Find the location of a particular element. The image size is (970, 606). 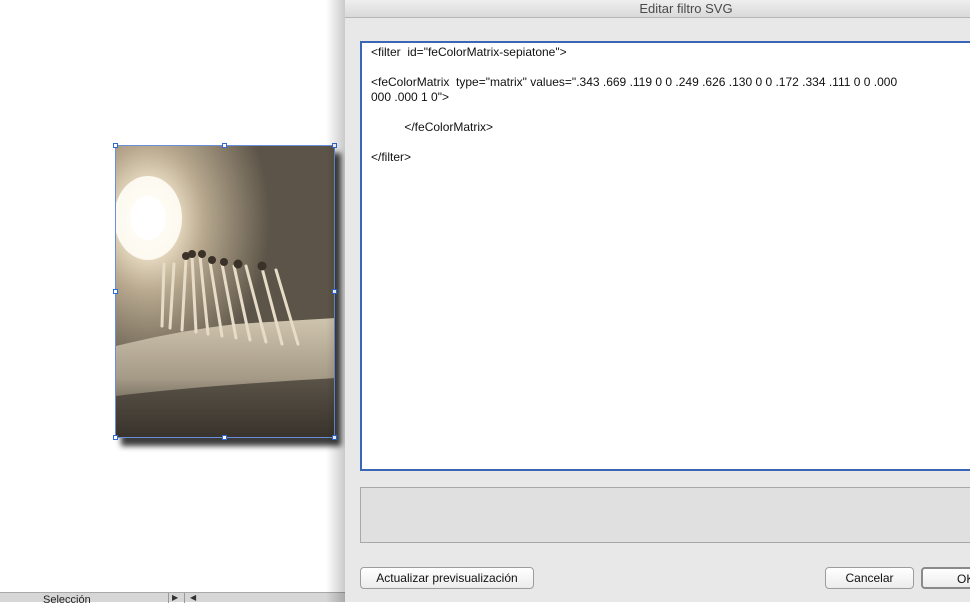

resize-handle-top-left is located at coordinates (115, 145).